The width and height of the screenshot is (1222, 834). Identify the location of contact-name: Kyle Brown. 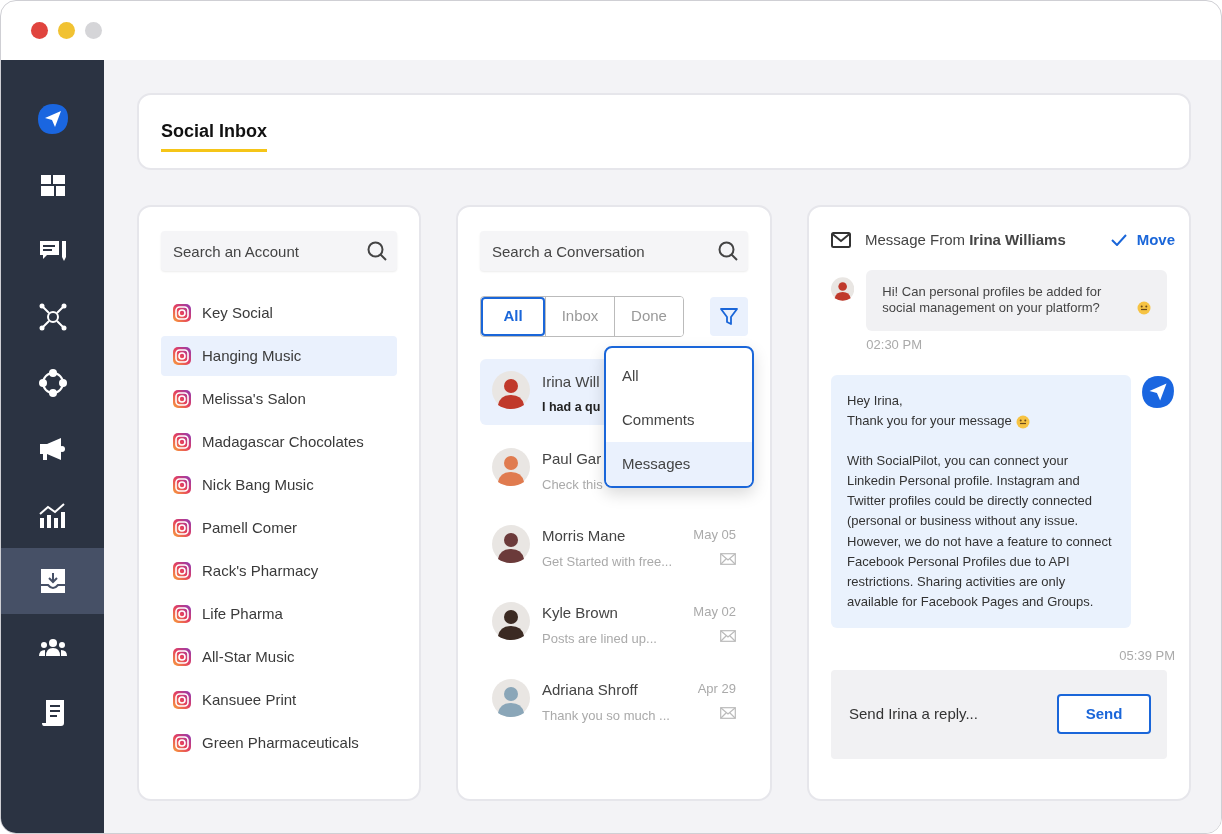
(580, 613).